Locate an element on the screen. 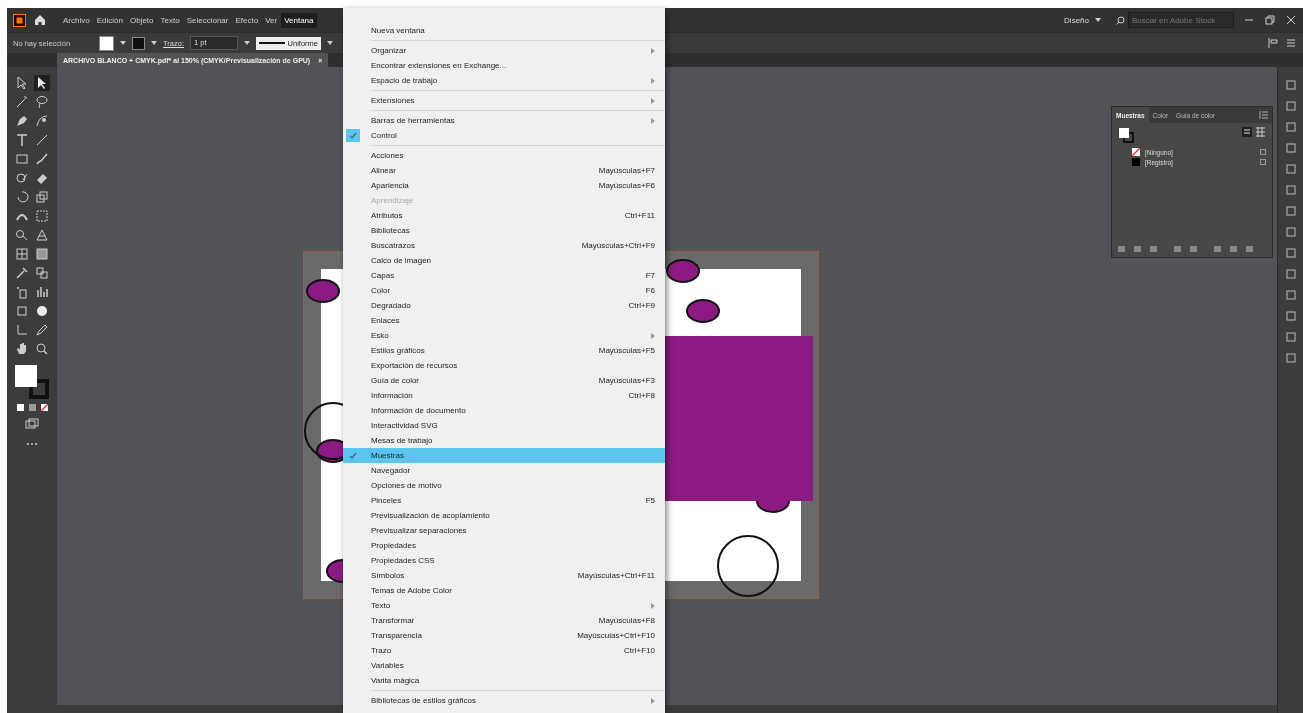 This screenshot has height=713, width=1303. menu-option: Temas de Adobe Color is located at coordinates (504, 590).